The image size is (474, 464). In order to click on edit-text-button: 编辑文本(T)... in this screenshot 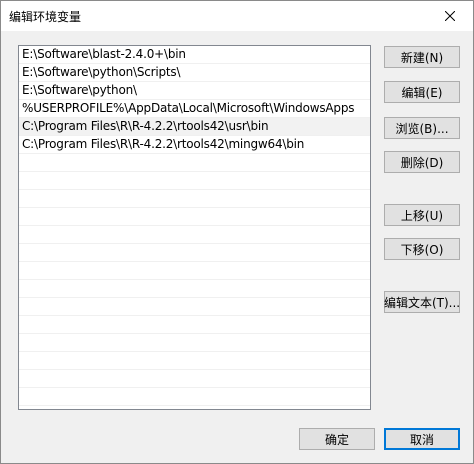, I will do `click(422, 302)`.